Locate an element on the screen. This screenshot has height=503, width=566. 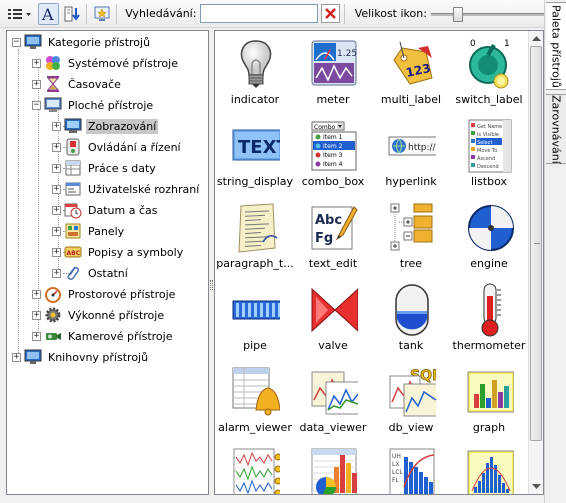
search-input is located at coordinates (259, 13).